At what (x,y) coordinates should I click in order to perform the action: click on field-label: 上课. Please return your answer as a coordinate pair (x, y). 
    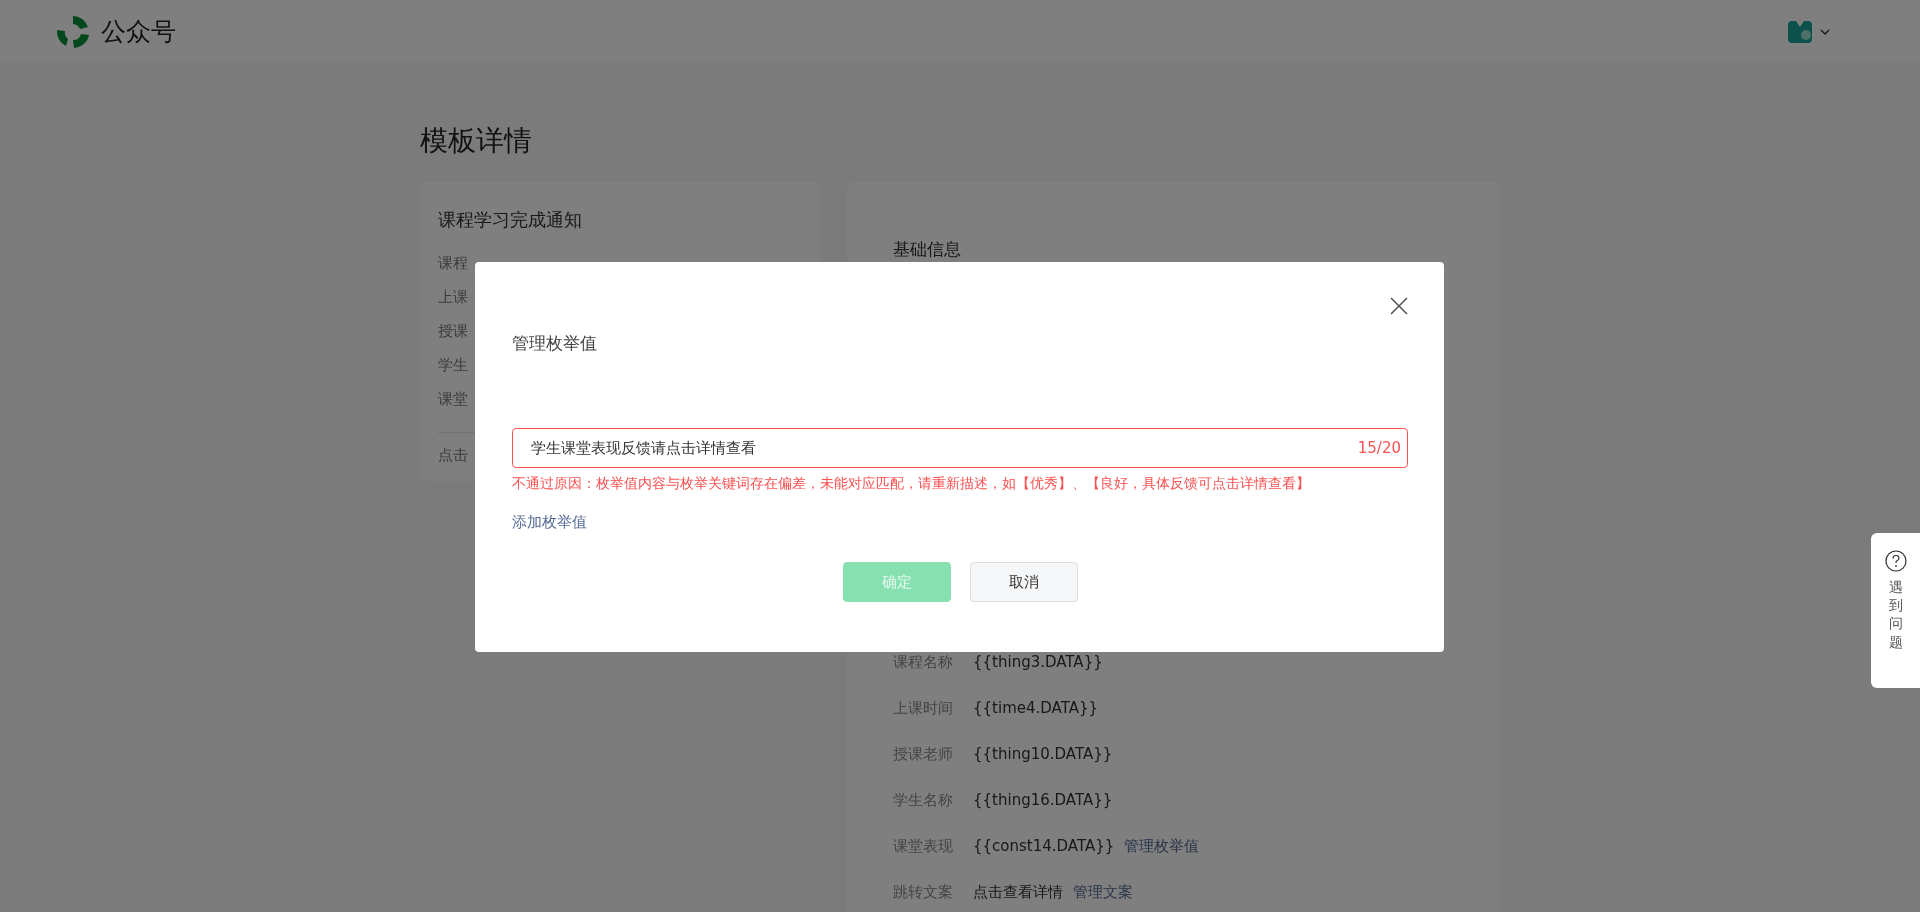
    Looking at the image, I should click on (453, 297).